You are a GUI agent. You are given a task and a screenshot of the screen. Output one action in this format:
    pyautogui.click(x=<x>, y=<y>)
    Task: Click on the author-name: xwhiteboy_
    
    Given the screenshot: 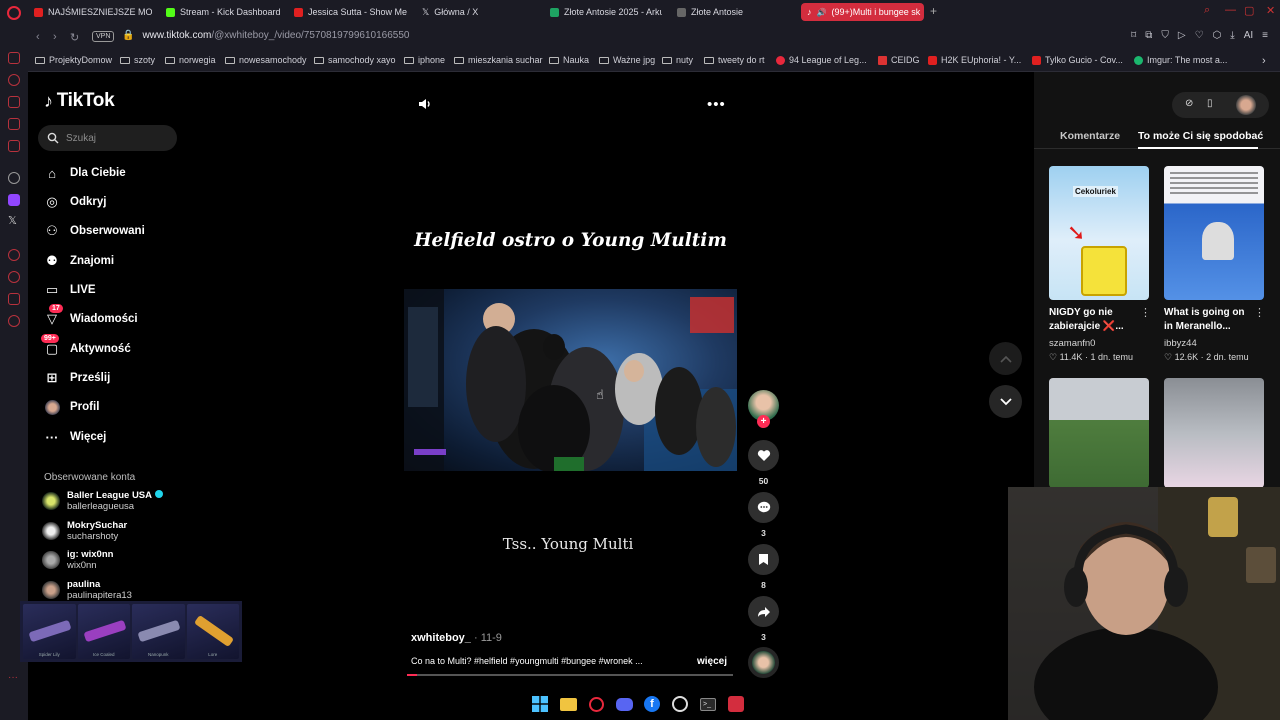 What is the action you would take?
    pyautogui.click(x=441, y=638)
    